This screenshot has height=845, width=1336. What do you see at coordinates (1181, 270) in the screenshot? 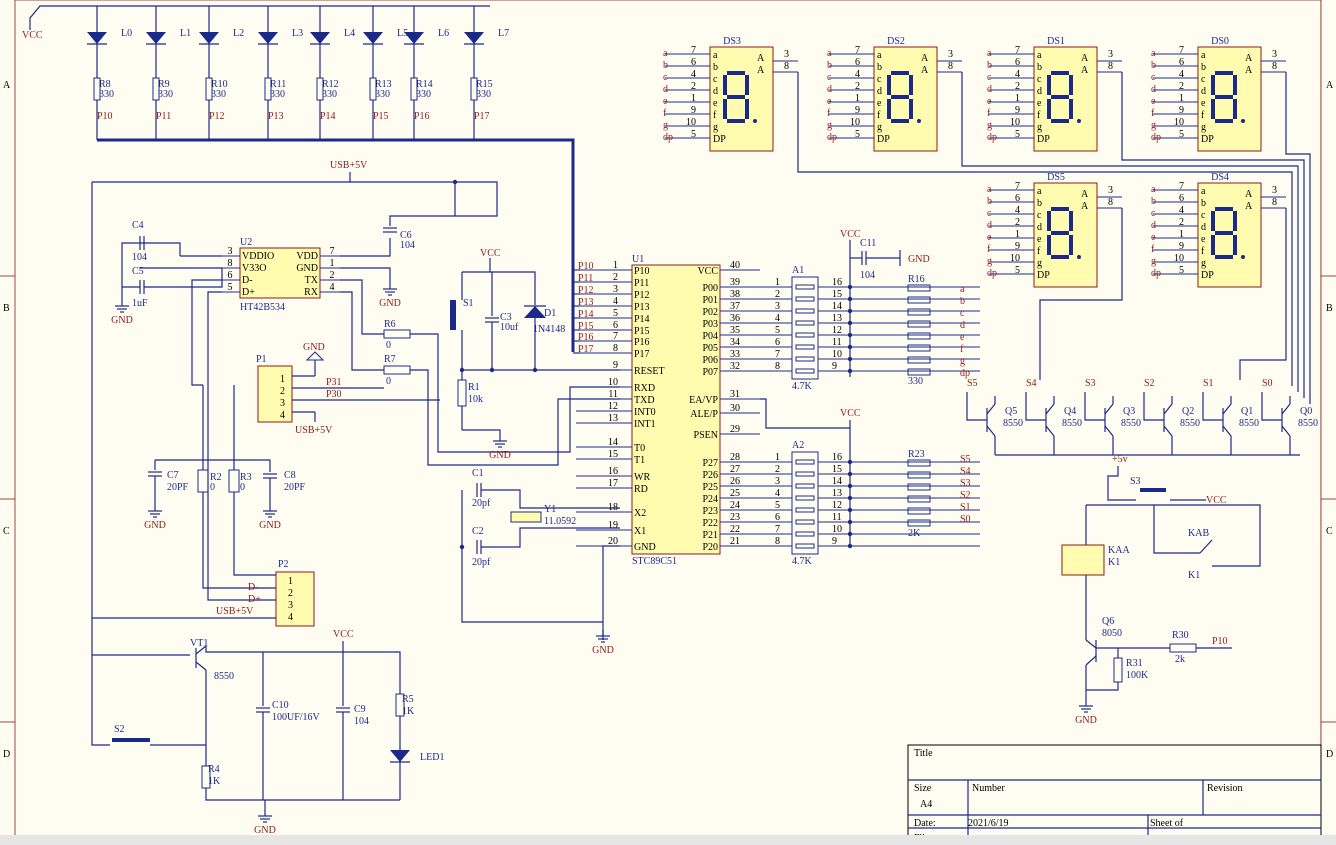
I see `digit-pin-num: 5` at bounding box center [1181, 270].